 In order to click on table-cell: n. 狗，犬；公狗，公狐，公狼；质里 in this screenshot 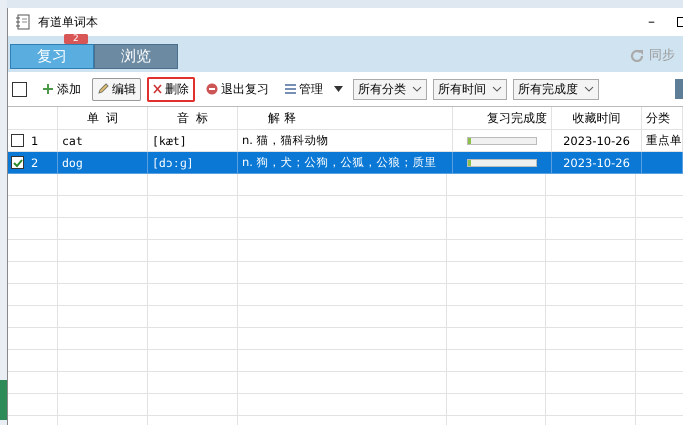, I will do `click(339, 162)`.